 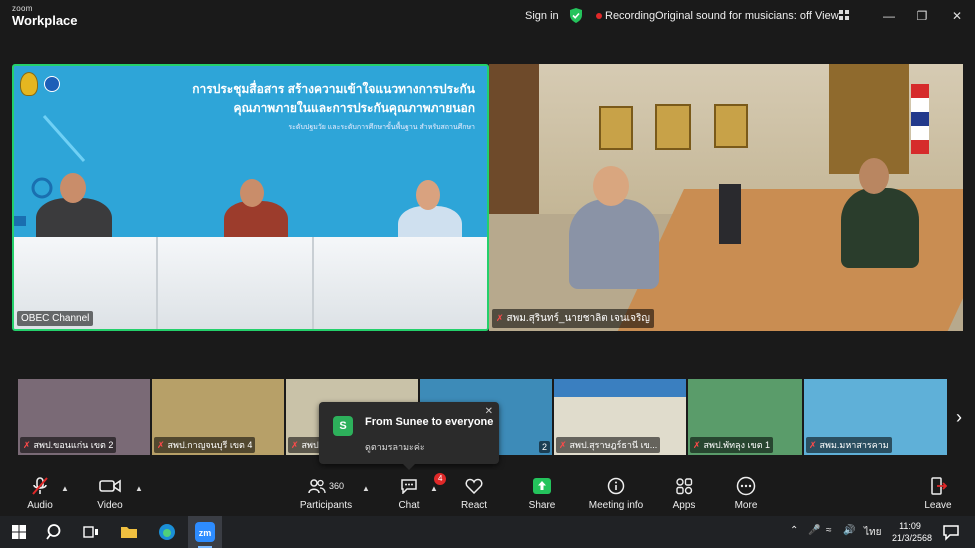 What do you see at coordinates (849, 530) in the screenshot?
I see `volume-icon: 🔊` at bounding box center [849, 530].